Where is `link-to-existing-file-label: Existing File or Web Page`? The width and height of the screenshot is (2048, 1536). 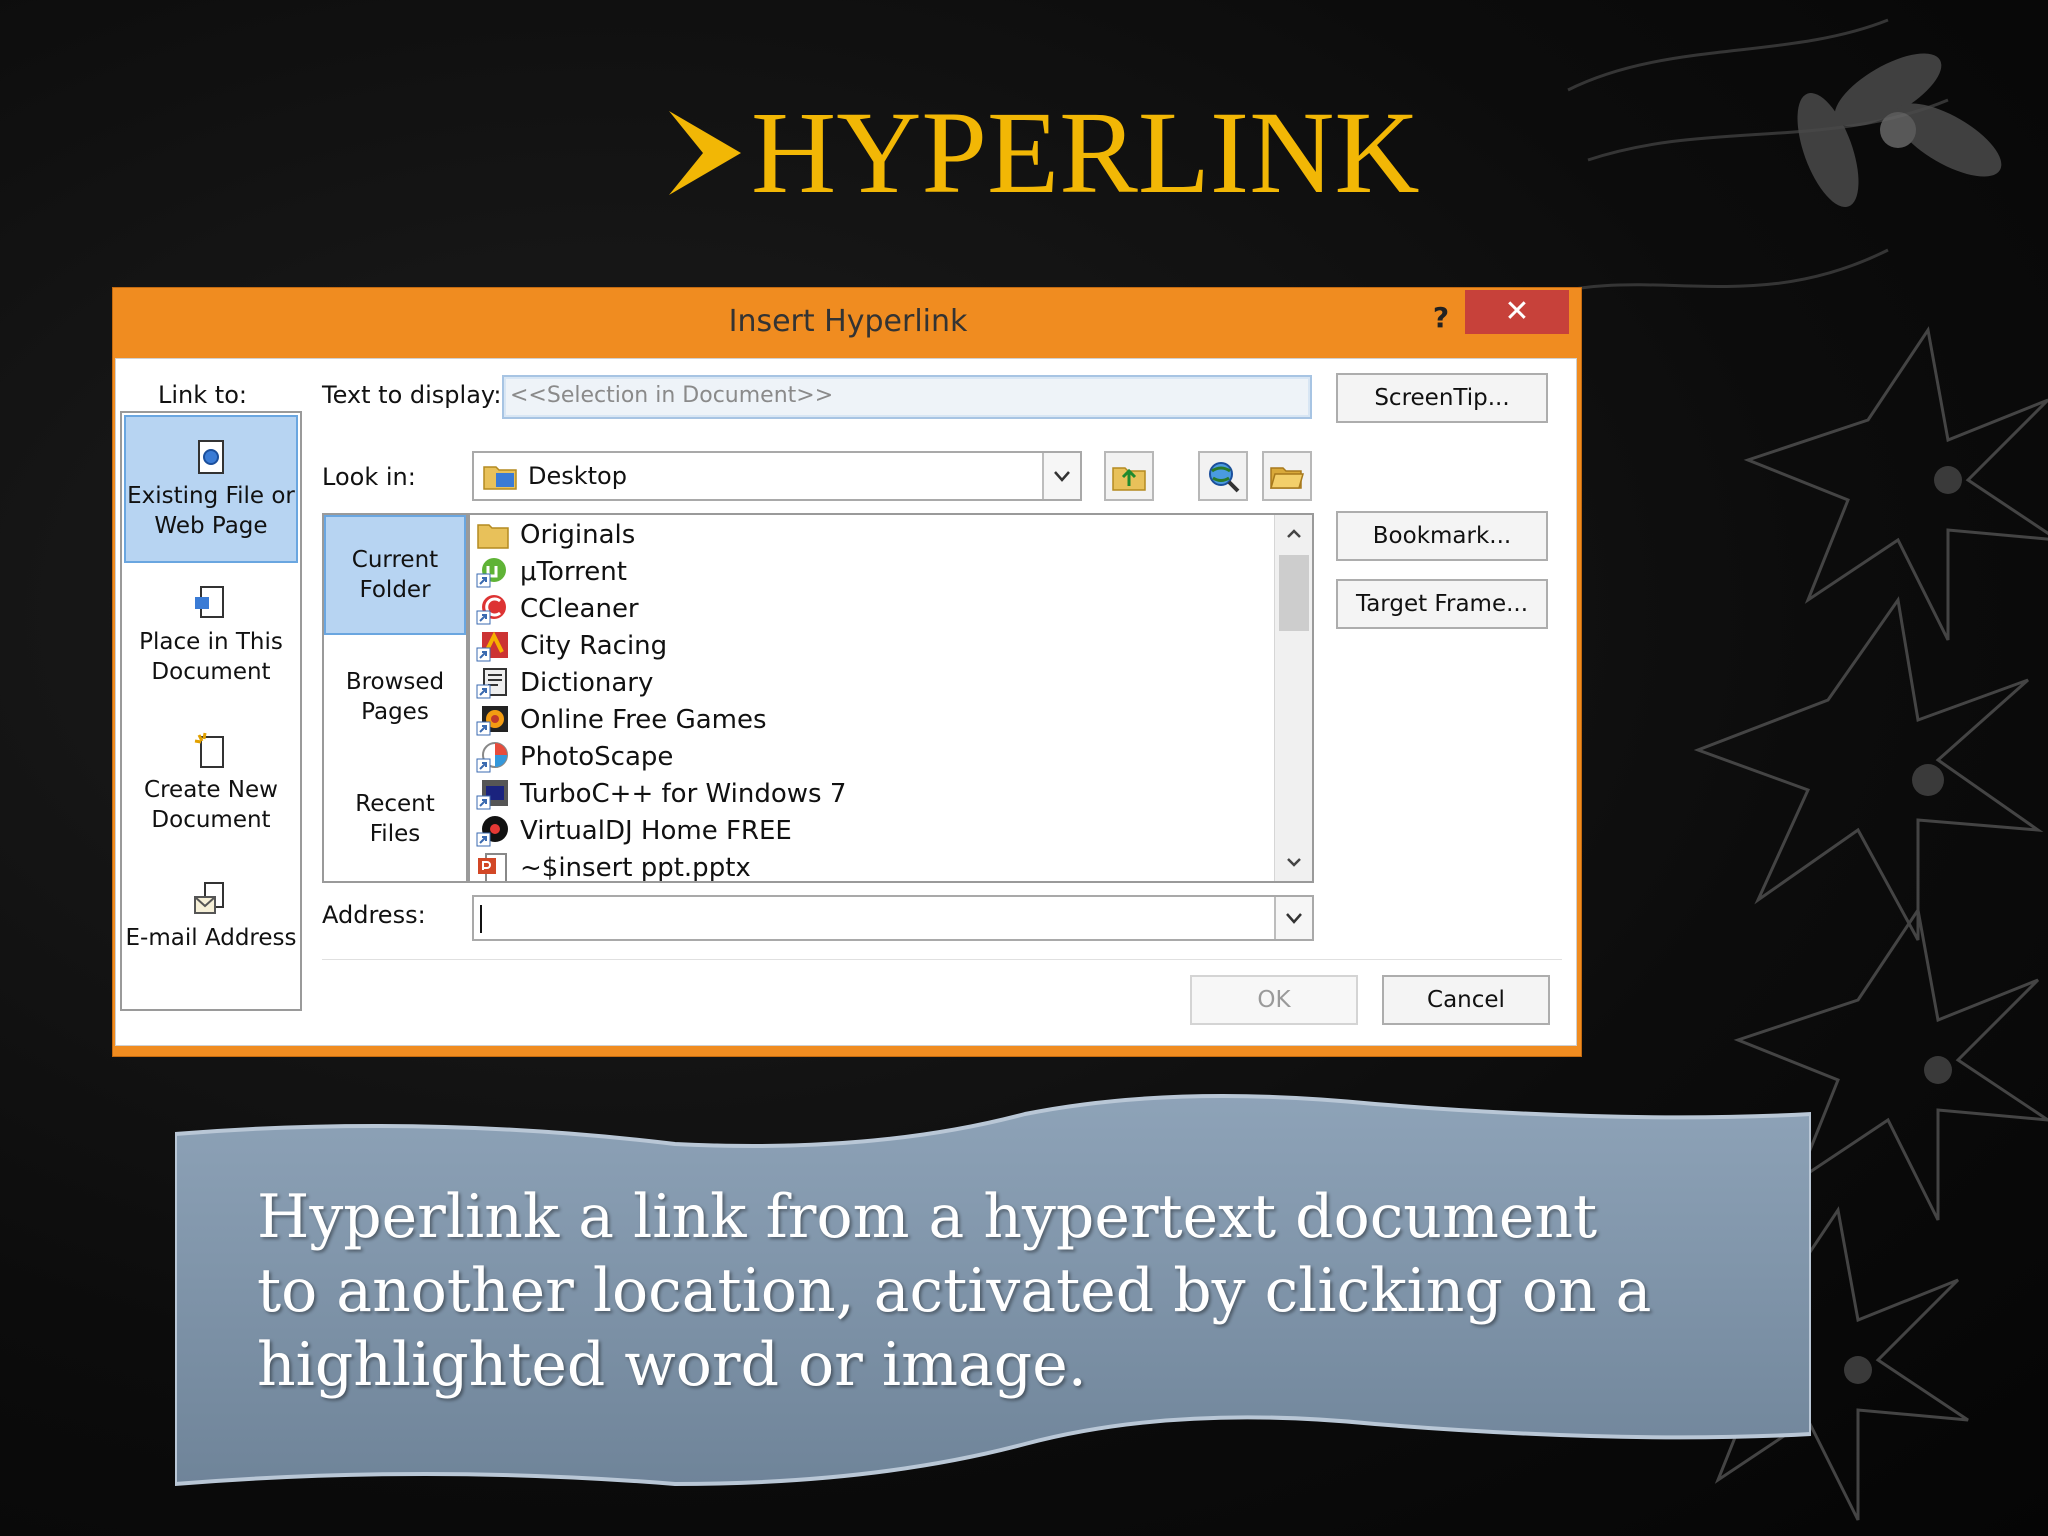 link-to-existing-file-label: Existing File or Web Page is located at coordinates (211, 511).